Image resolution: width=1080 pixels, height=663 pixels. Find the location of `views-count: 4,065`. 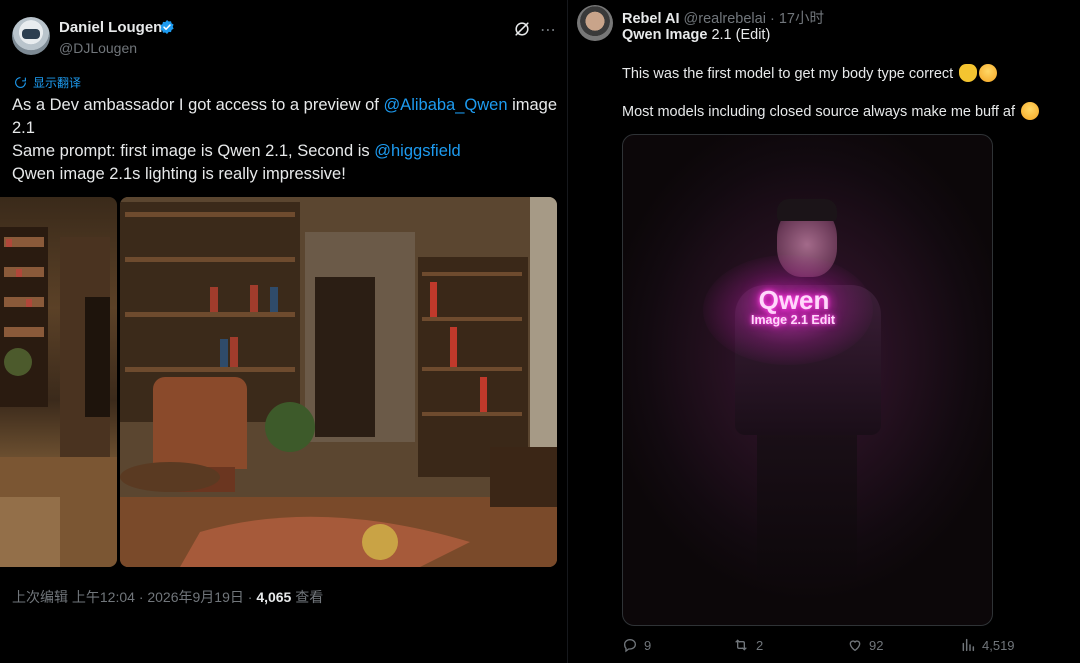

views-count: 4,065 is located at coordinates (274, 597).